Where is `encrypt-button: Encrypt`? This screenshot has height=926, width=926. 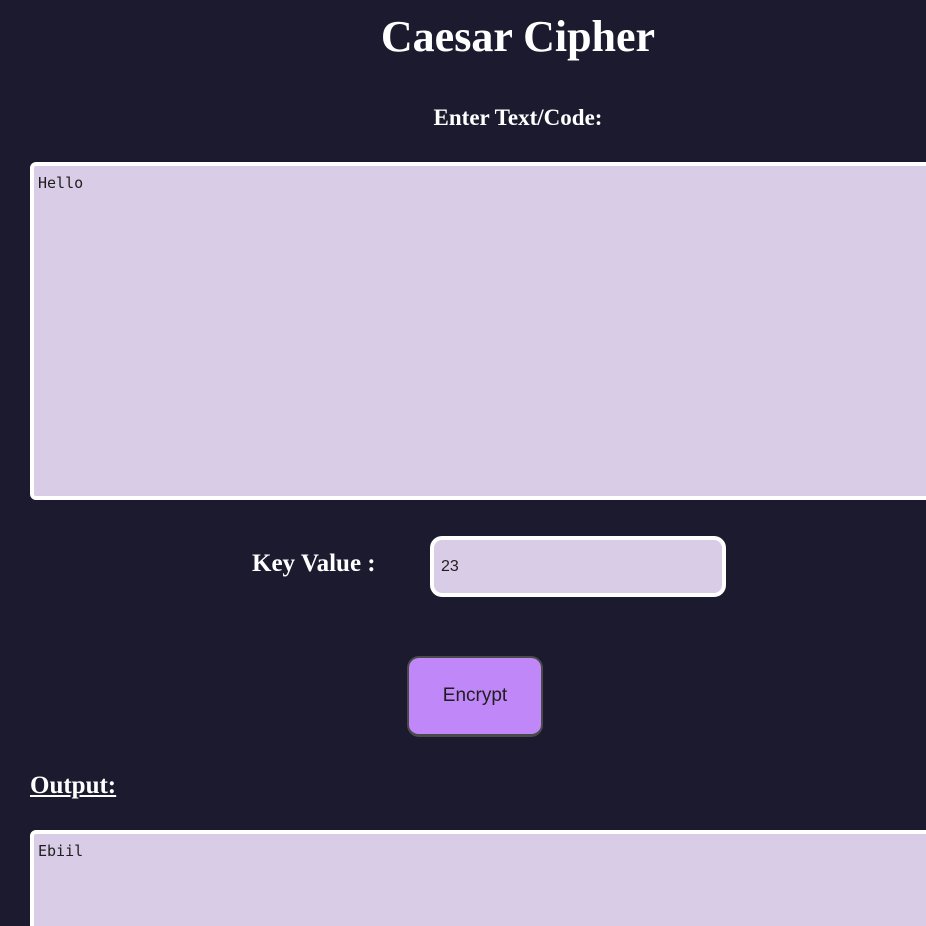 encrypt-button: Encrypt is located at coordinates (475, 696).